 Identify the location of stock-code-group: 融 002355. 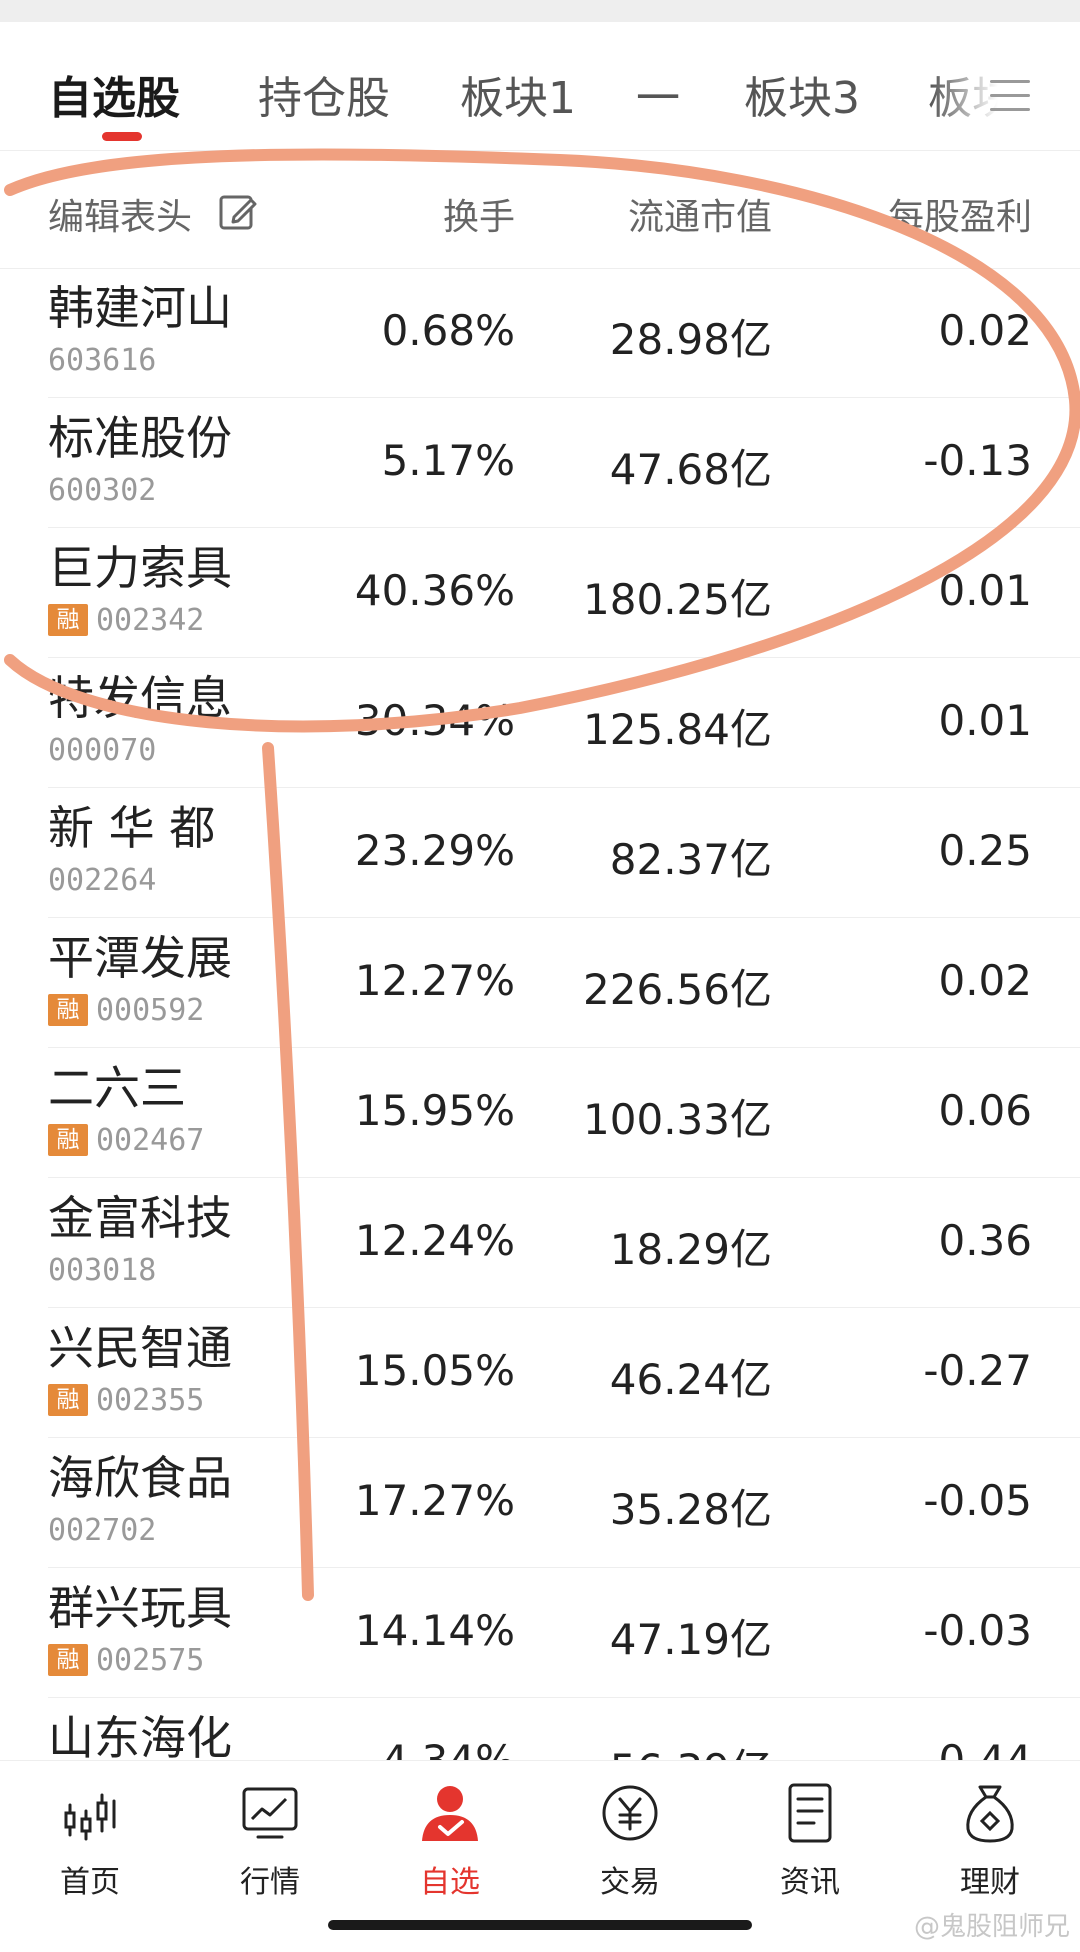
(126, 1400).